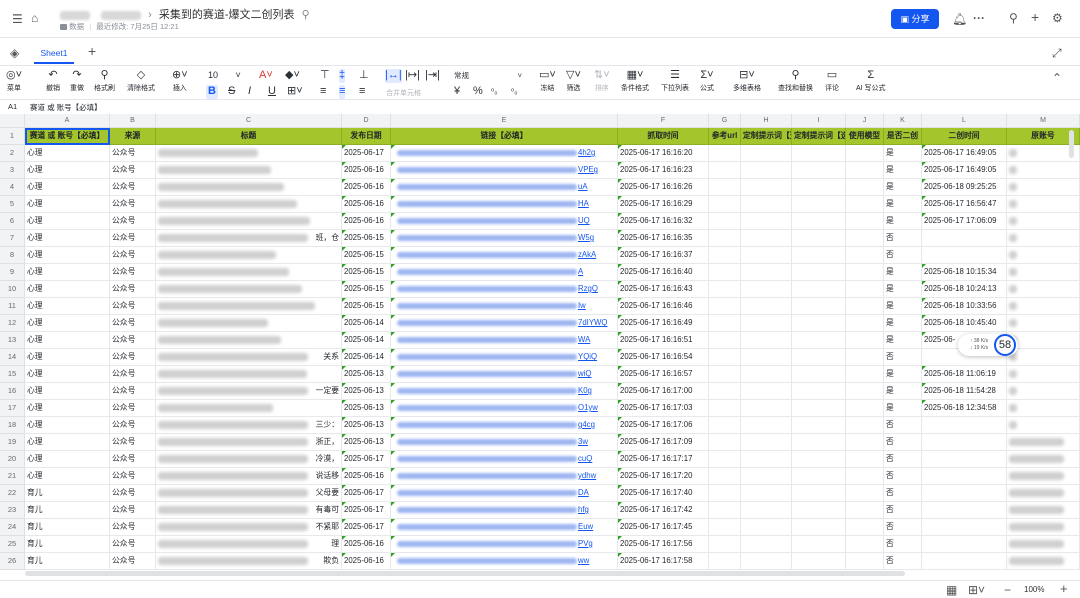  What do you see at coordinates (976, 590) in the screenshot?
I see `layout-icon: ⊞˅` at bounding box center [976, 590].